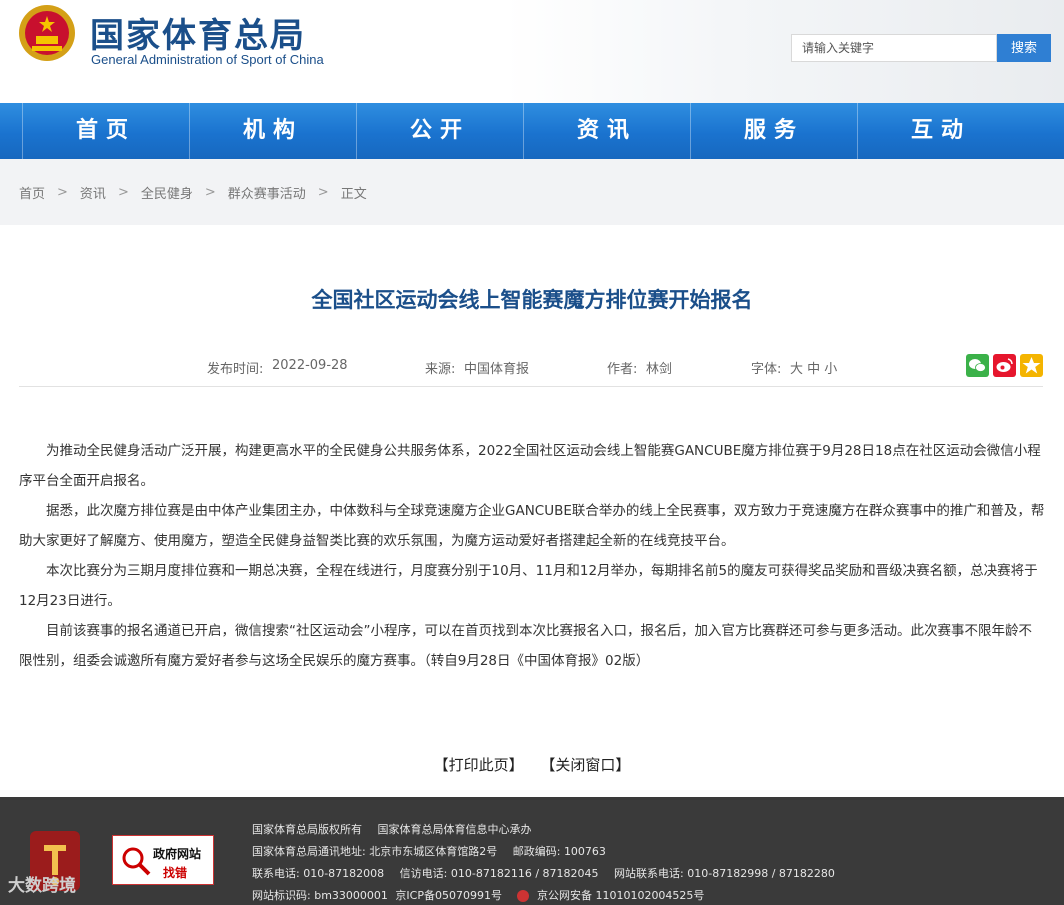 Image resolution: width=1064 pixels, height=905 pixels. I want to click on footer-site-id-label: 网站标识码:, so click(281, 895).